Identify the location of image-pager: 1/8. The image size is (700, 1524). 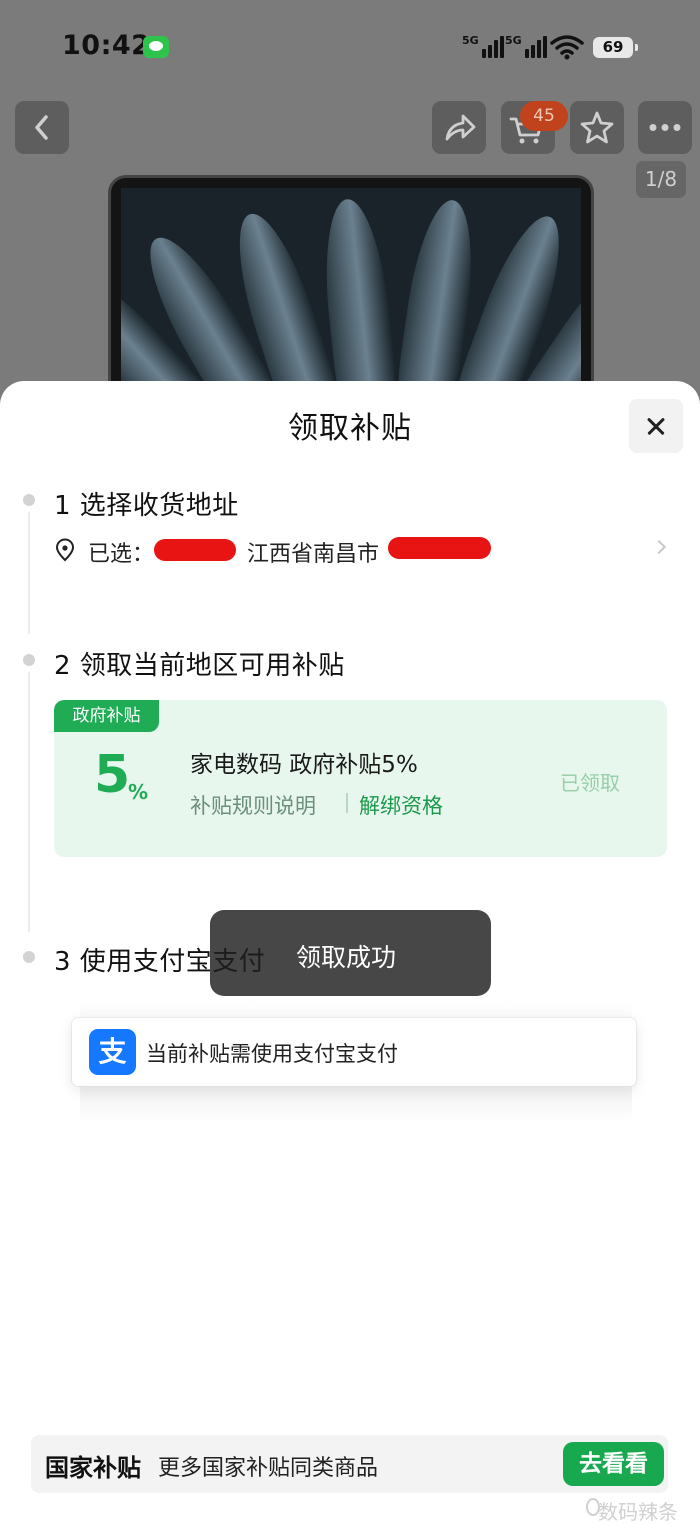
(661, 179).